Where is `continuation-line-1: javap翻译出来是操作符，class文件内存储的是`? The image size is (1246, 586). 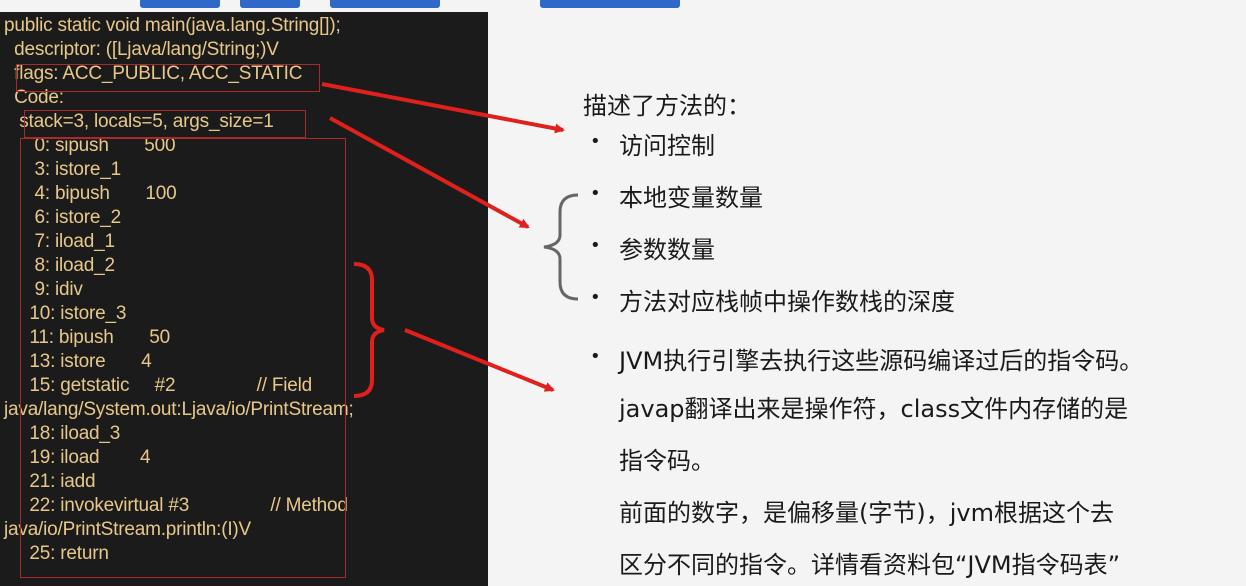
continuation-line-1: javap翻译出来是操作符，class文件内存储的是 is located at coordinates (874, 409).